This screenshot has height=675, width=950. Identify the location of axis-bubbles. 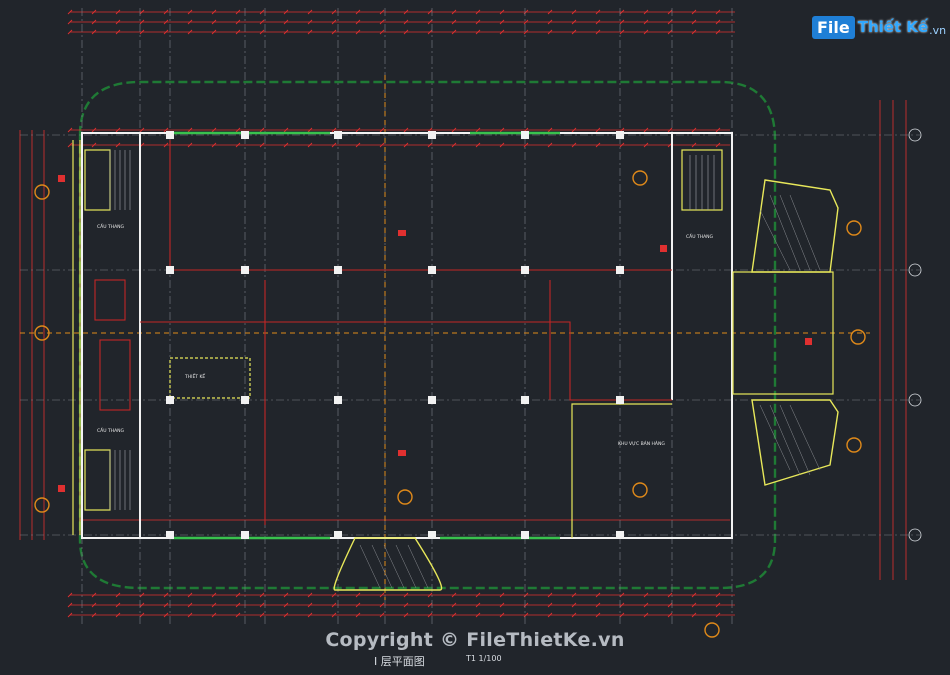
(915, 335).